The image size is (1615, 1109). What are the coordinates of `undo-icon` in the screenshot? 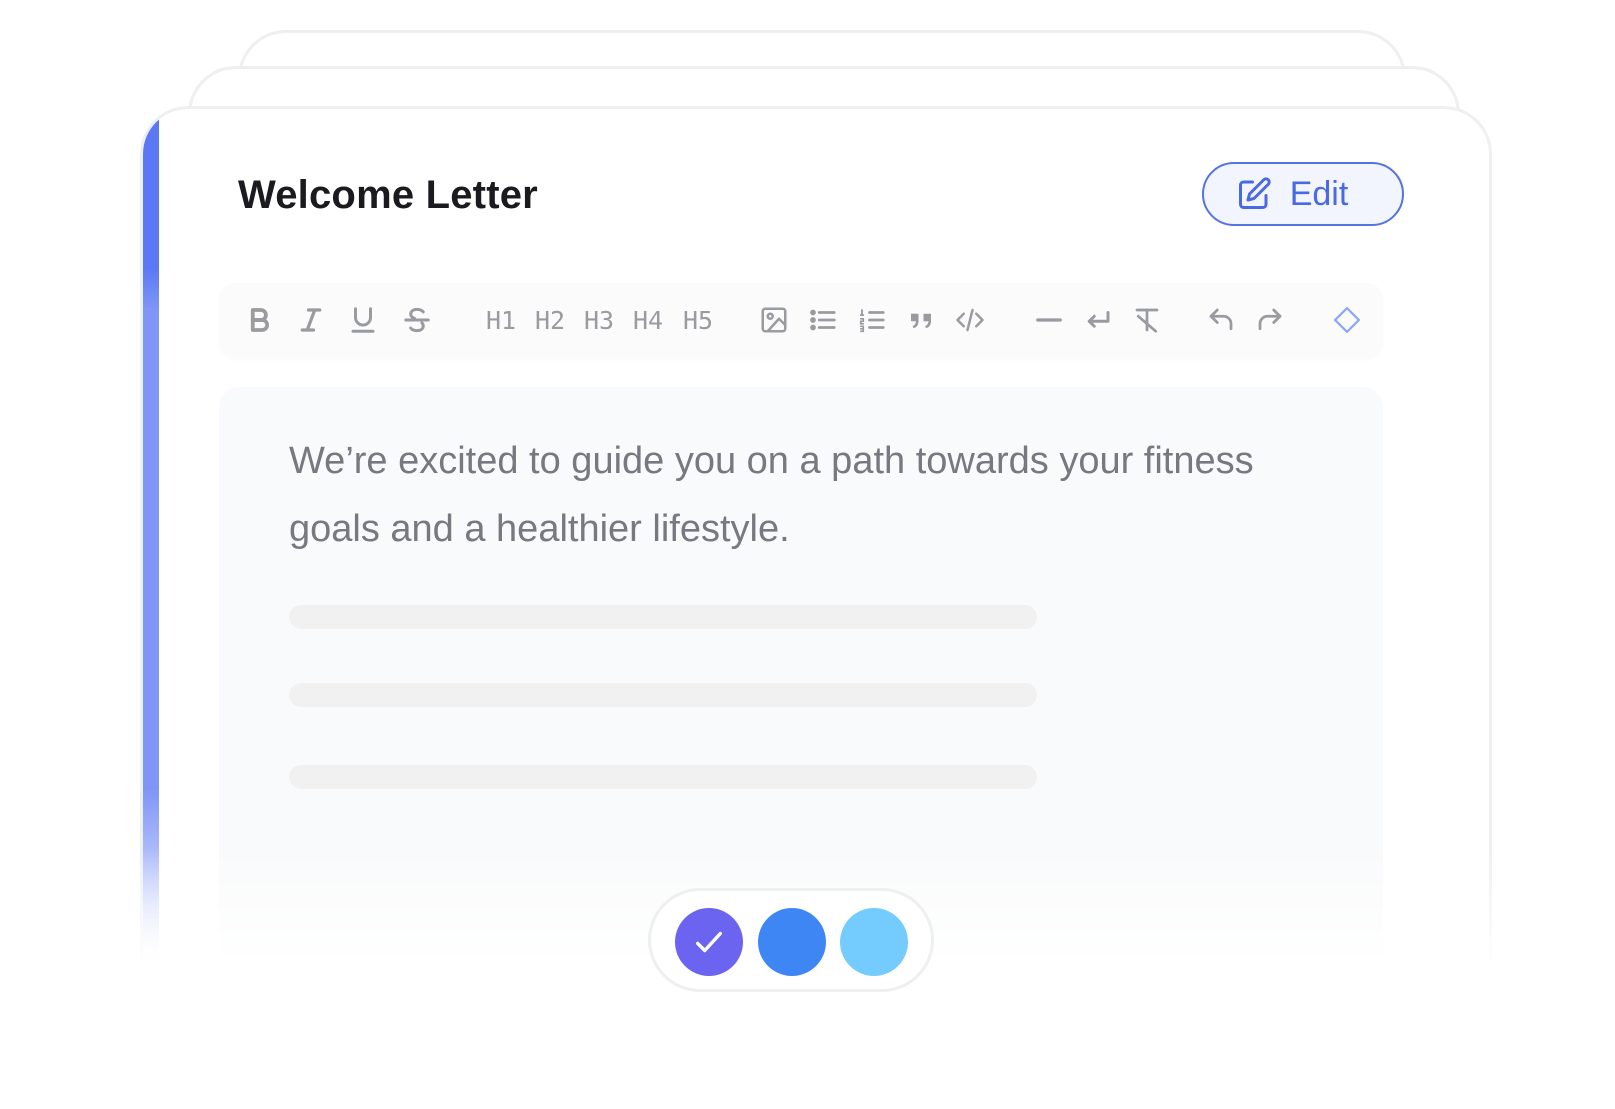 It's located at (1221, 319).